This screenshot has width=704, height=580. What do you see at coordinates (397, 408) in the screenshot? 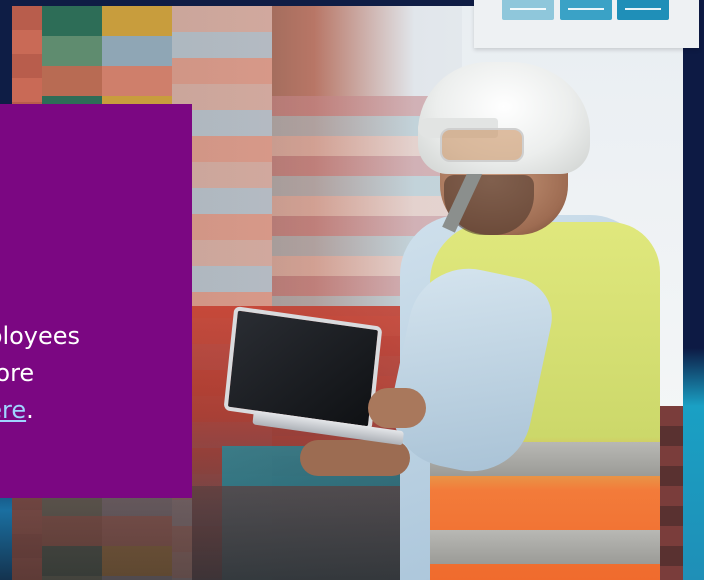
I see `worker-hand` at bounding box center [397, 408].